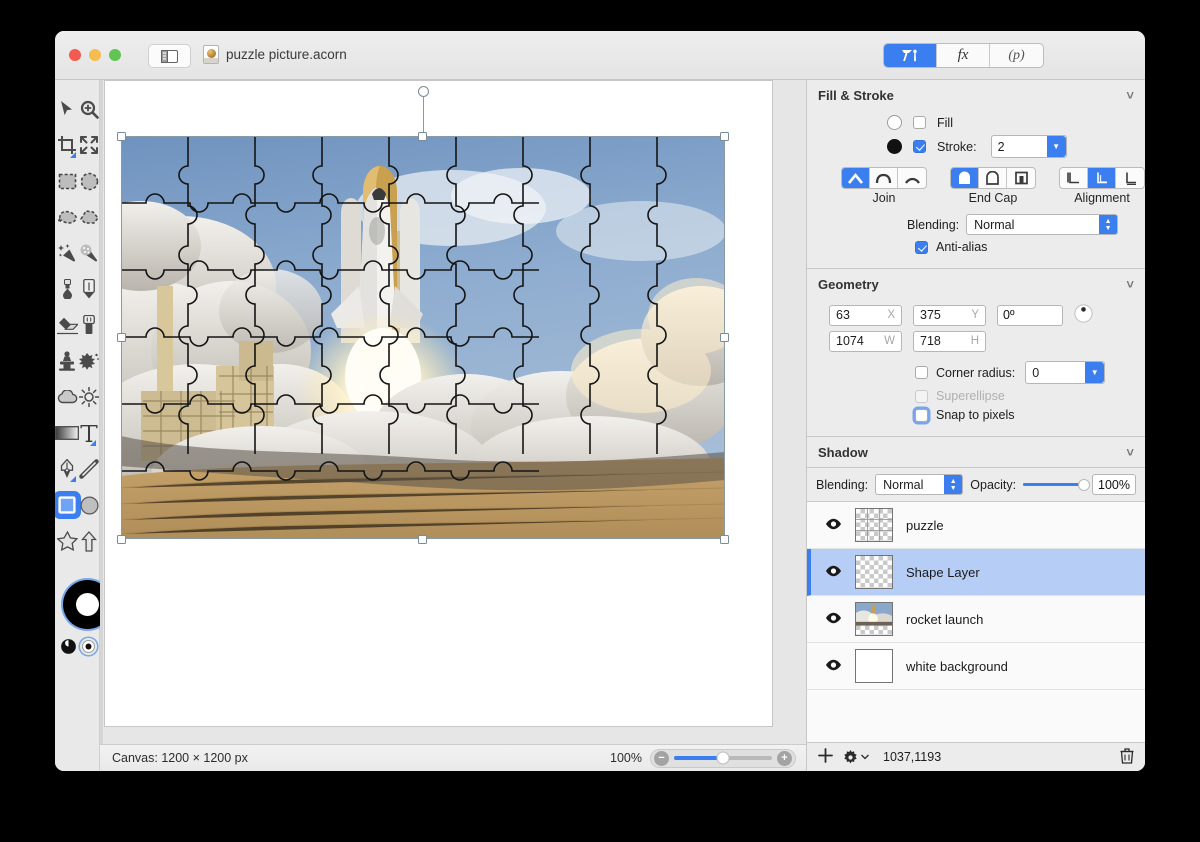  Describe the element at coordinates (121, 136) in the screenshot. I see `handle-top-left` at that location.